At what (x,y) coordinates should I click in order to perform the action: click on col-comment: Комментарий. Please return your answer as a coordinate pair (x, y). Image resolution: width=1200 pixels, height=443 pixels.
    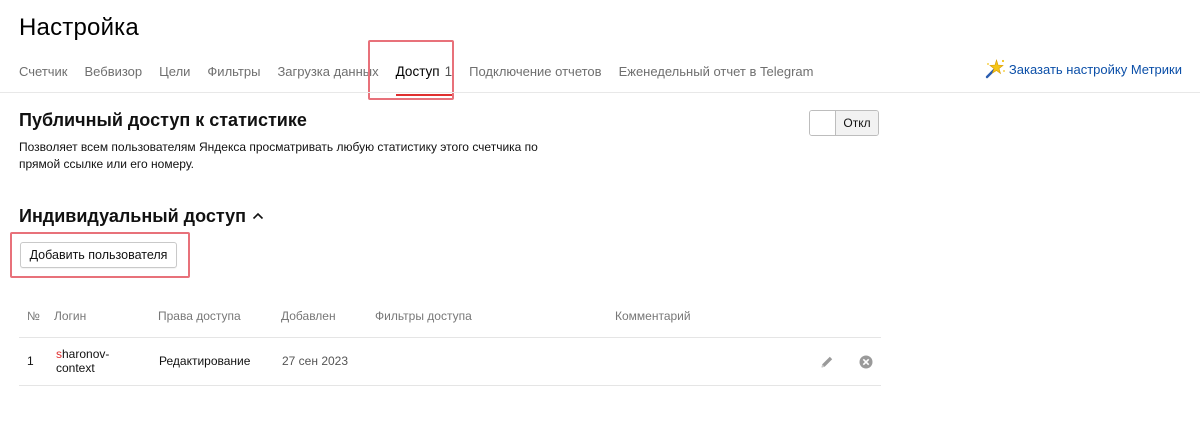
    Looking at the image, I should click on (653, 316).